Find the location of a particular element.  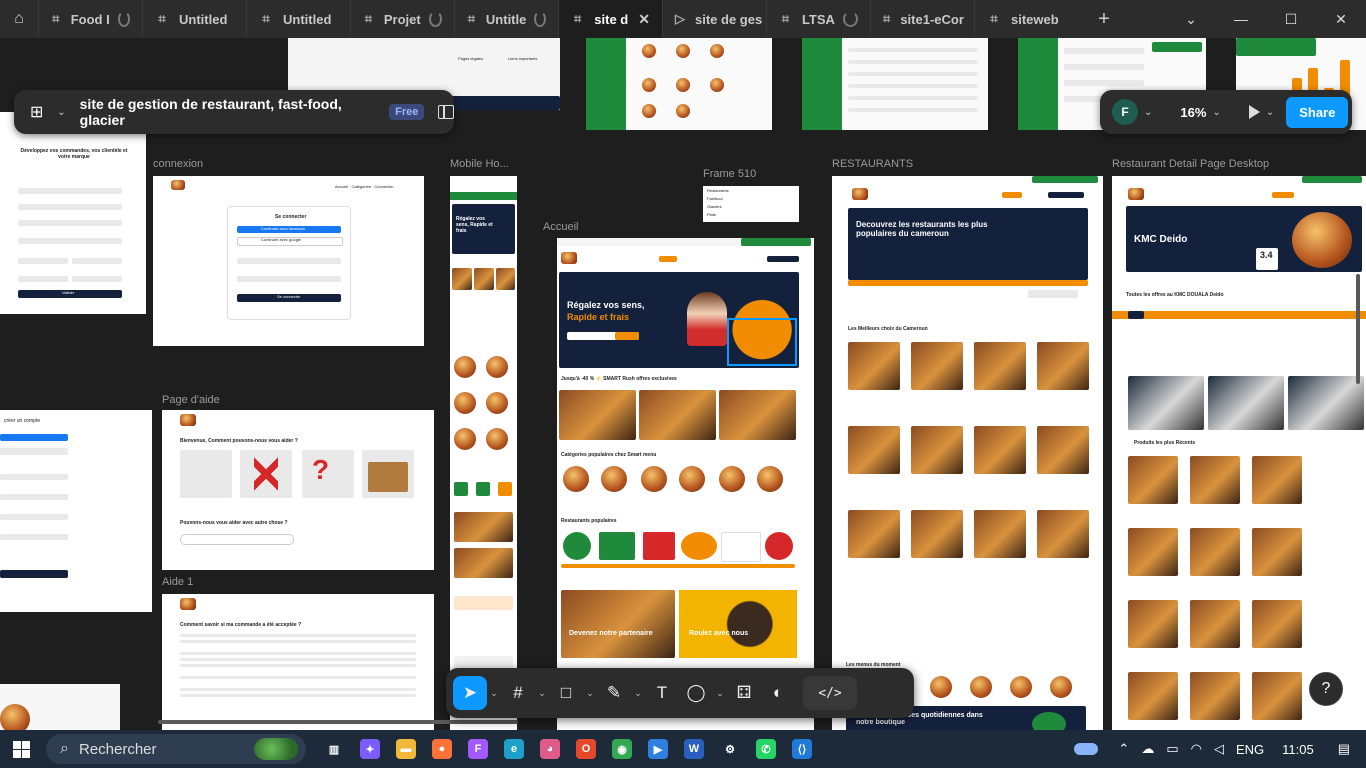

tab-7: ⌗ LTSA is located at coordinates (818, 19).